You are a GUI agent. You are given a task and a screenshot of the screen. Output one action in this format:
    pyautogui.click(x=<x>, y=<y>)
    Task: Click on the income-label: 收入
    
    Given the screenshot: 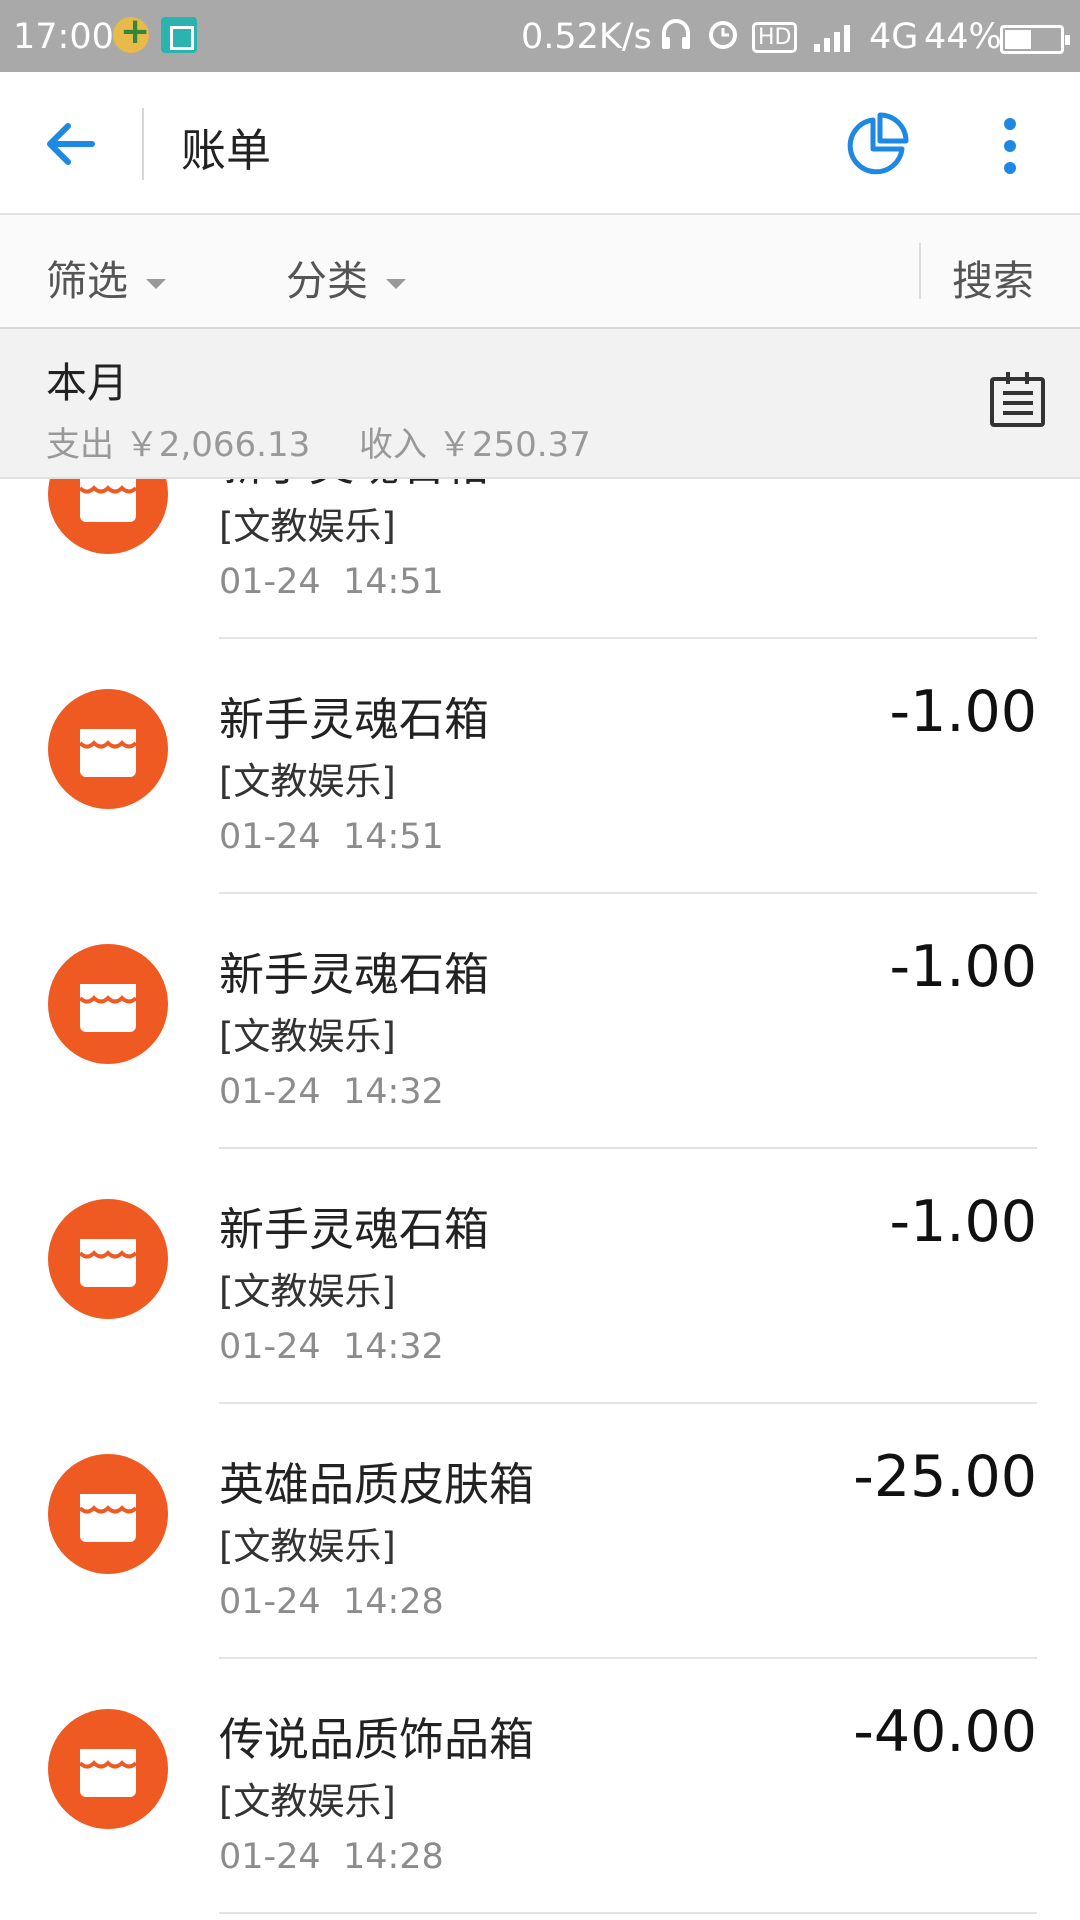 What is the action you would take?
    pyautogui.click(x=393, y=445)
    